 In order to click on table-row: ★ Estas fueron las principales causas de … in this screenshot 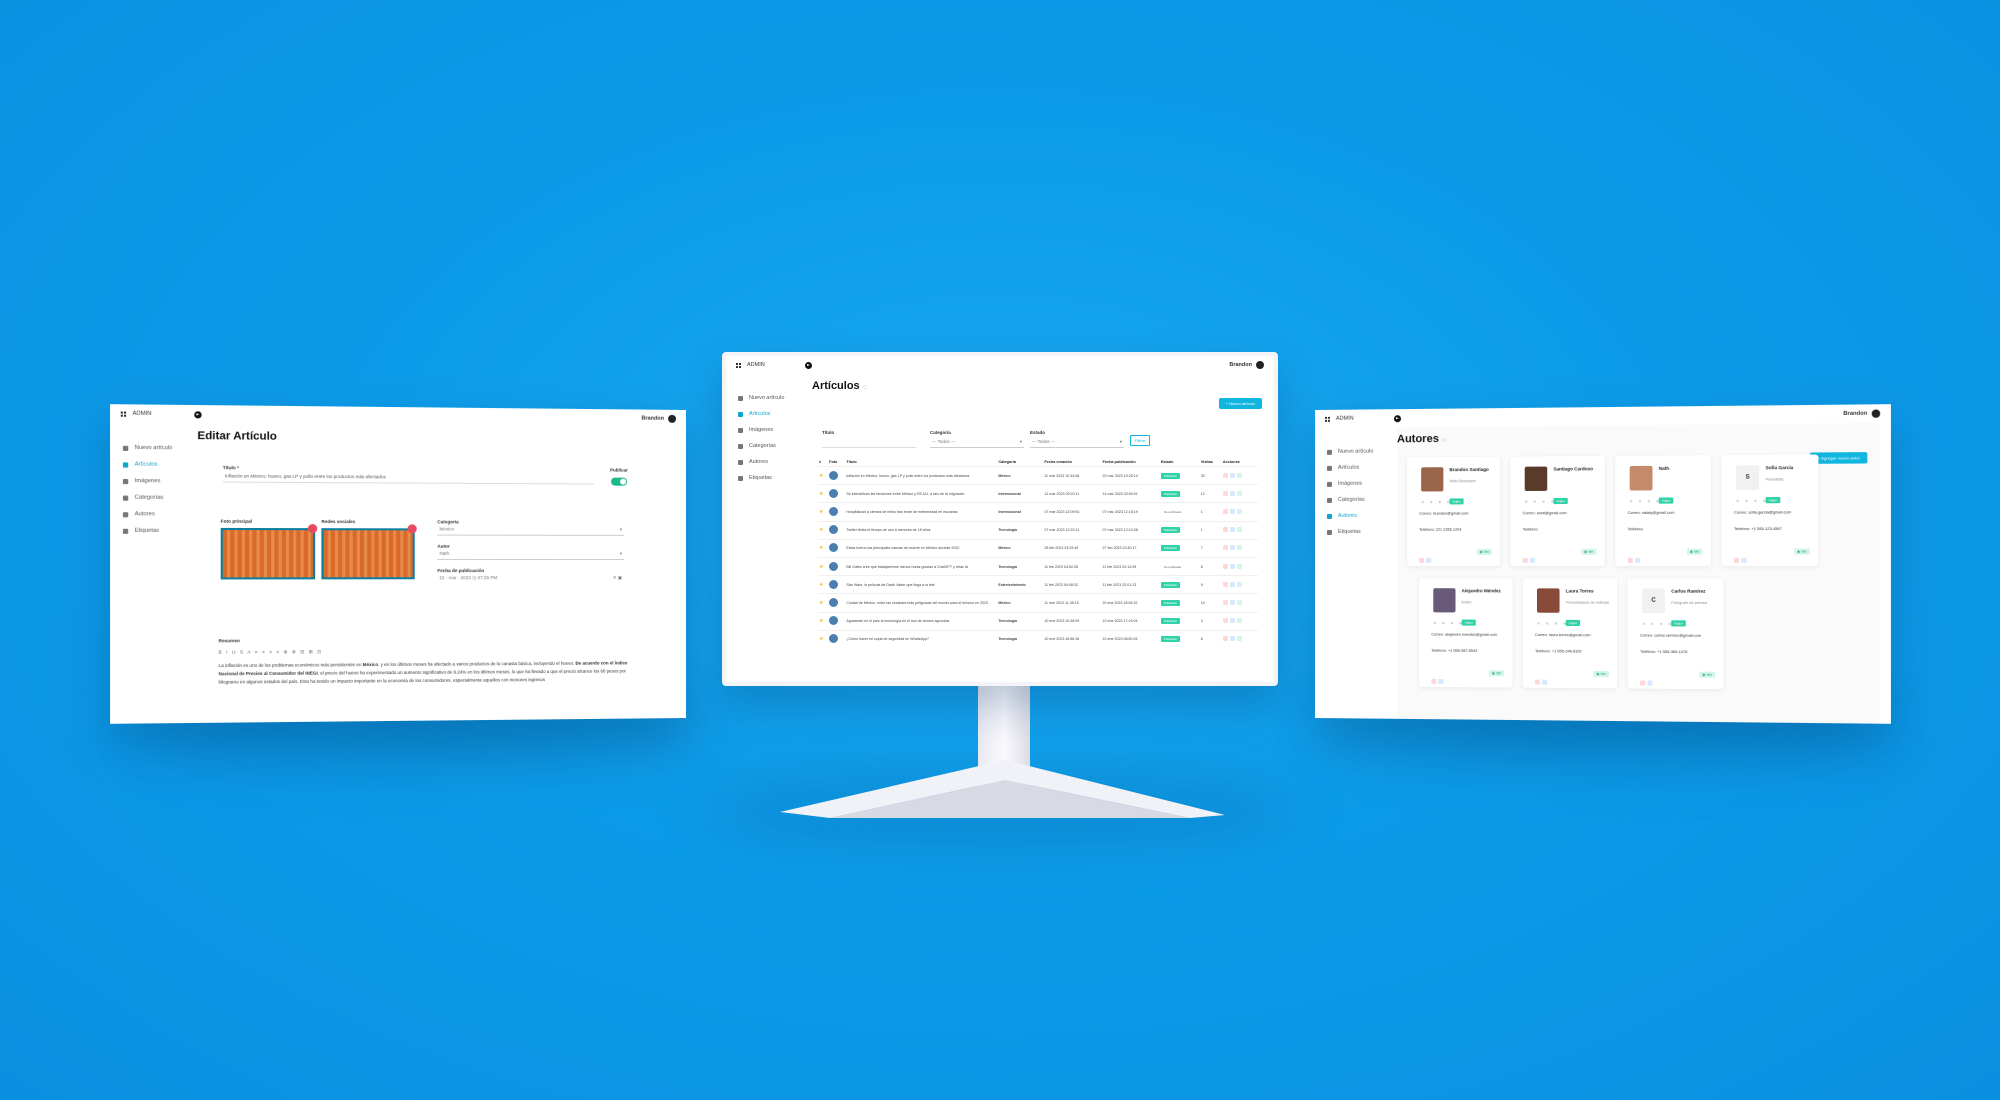, I will do `click(1038, 548)`.